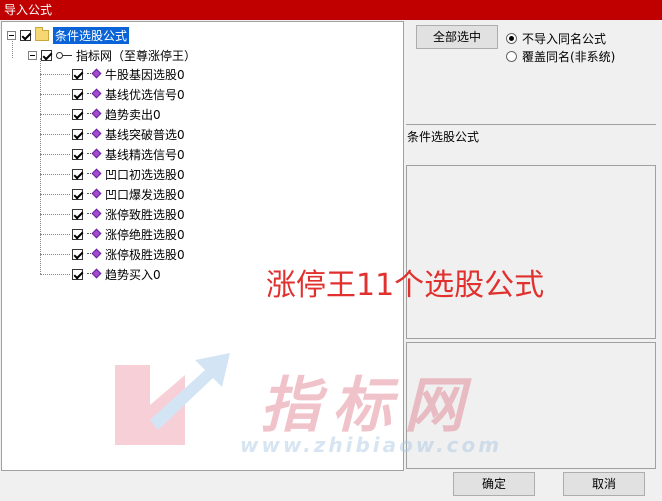 This screenshot has height=501, width=662. Describe the element at coordinates (145, 254) in the screenshot. I see `tree-item-label: 涨停极胜选股0` at that location.